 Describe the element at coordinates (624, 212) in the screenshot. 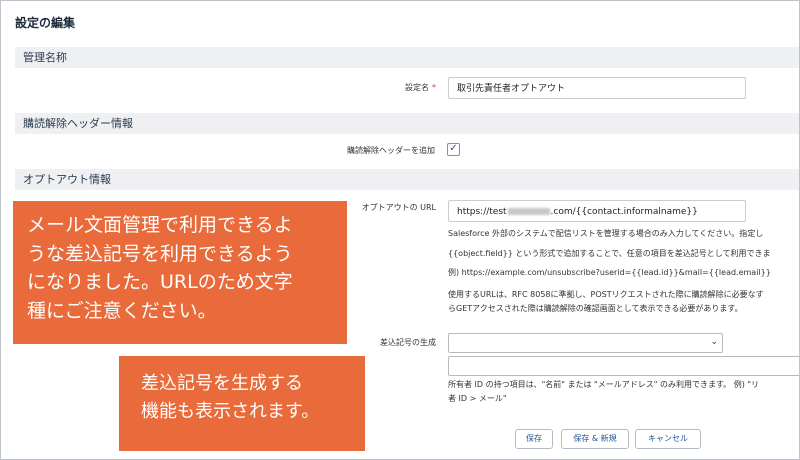

I see `optout-url-suffix: .com/{{contact.informalname}}` at that location.